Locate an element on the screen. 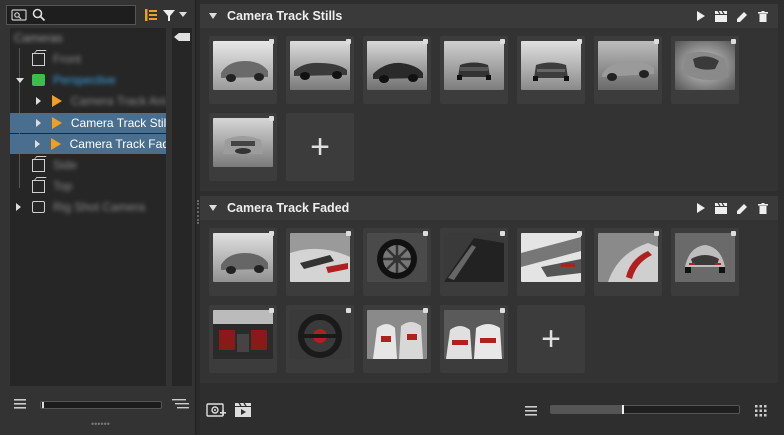 This screenshot has width=784, height=435. tree-search-field is located at coordinates (71, 15).